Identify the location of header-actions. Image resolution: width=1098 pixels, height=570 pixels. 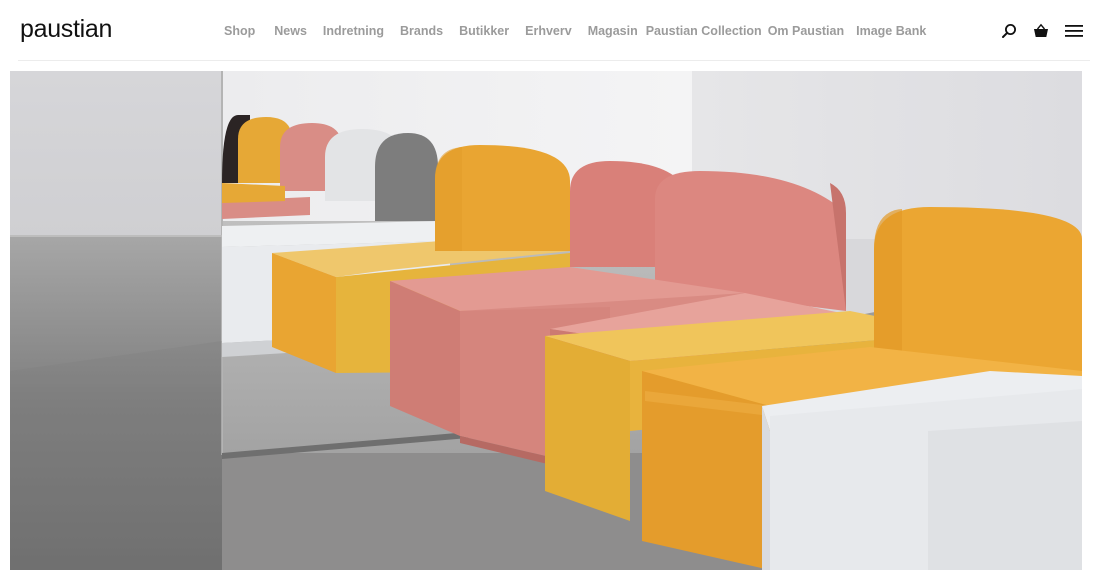
(1042, 31).